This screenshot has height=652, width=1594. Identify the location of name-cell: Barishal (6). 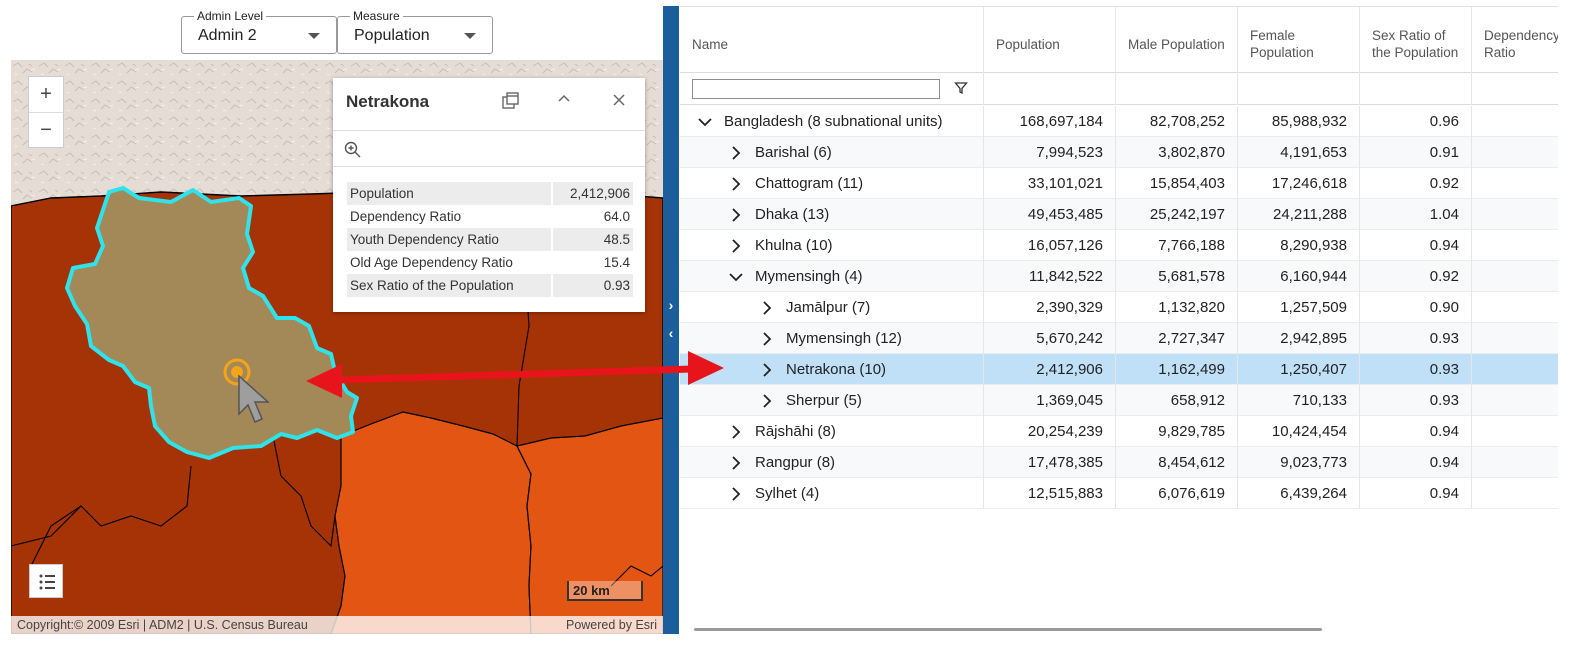
(832, 152).